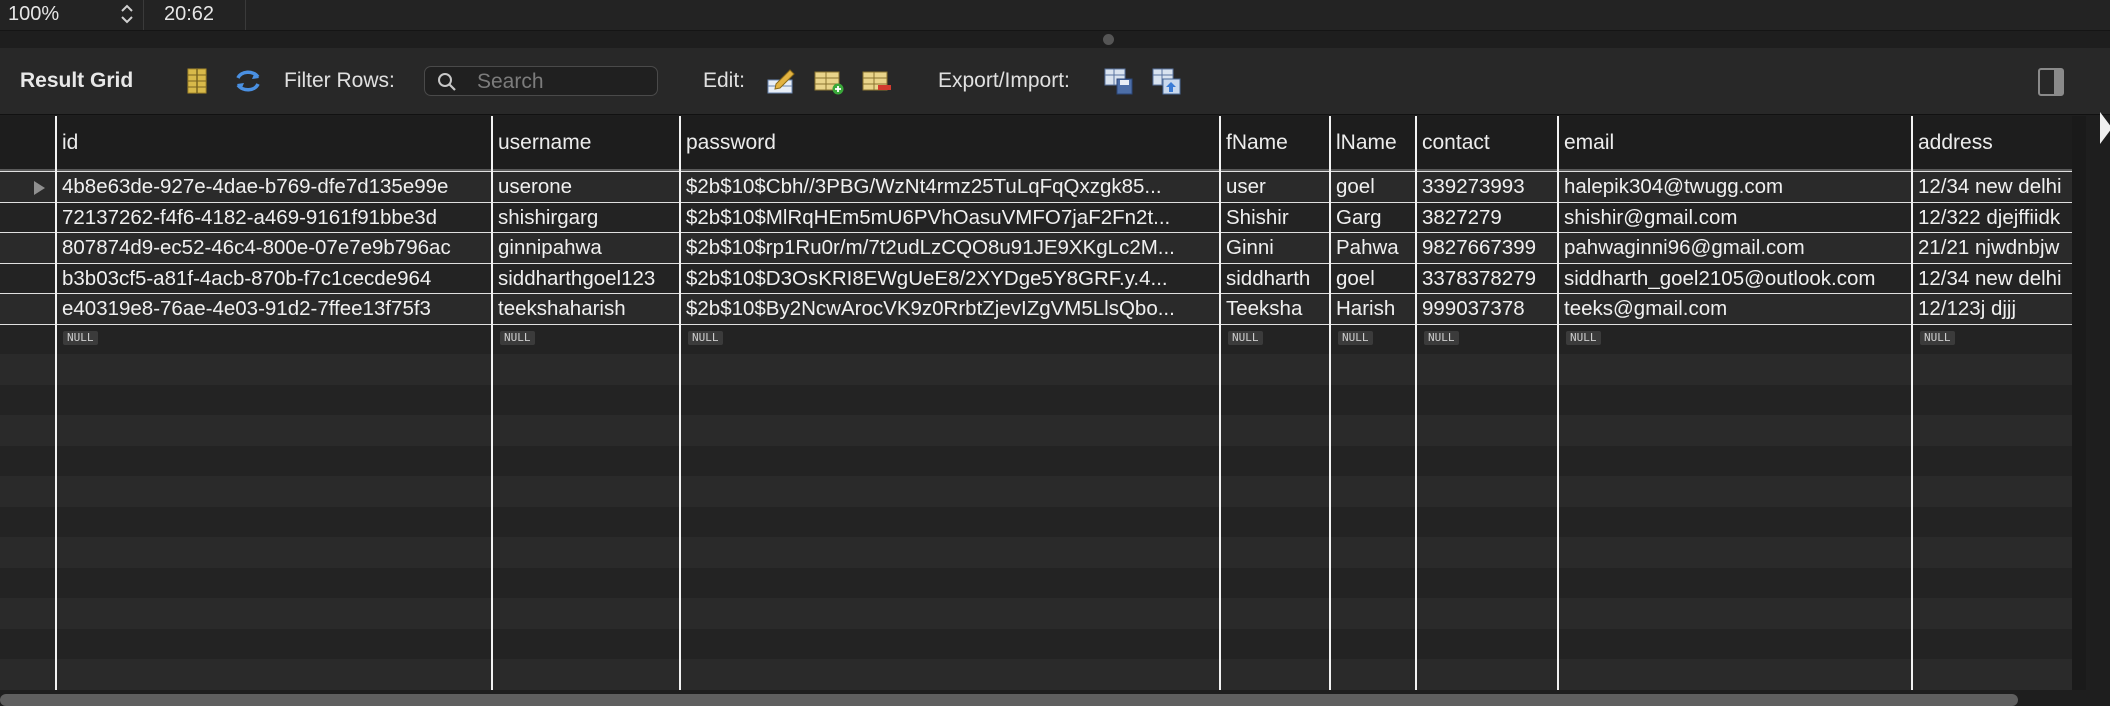 Image resolution: width=2110 pixels, height=706 pixels. I want to click on cell-lname: Garg, so click(1373, 218).